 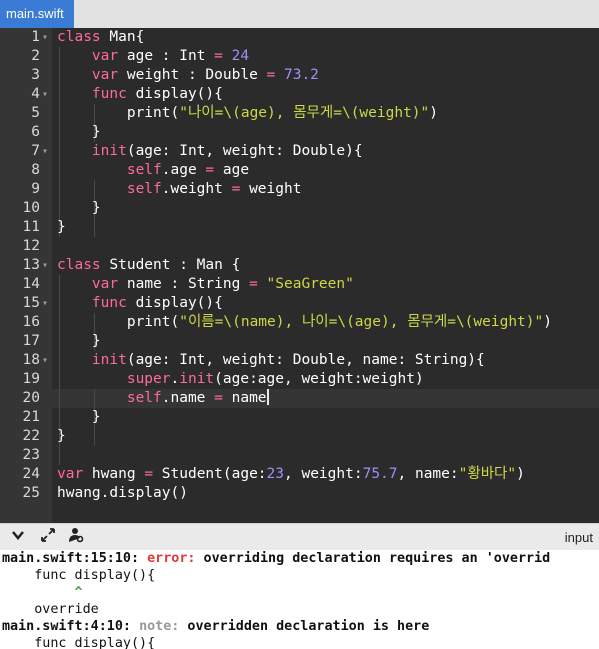 I want to click on line-number: 25, so click(x=31, y=493).